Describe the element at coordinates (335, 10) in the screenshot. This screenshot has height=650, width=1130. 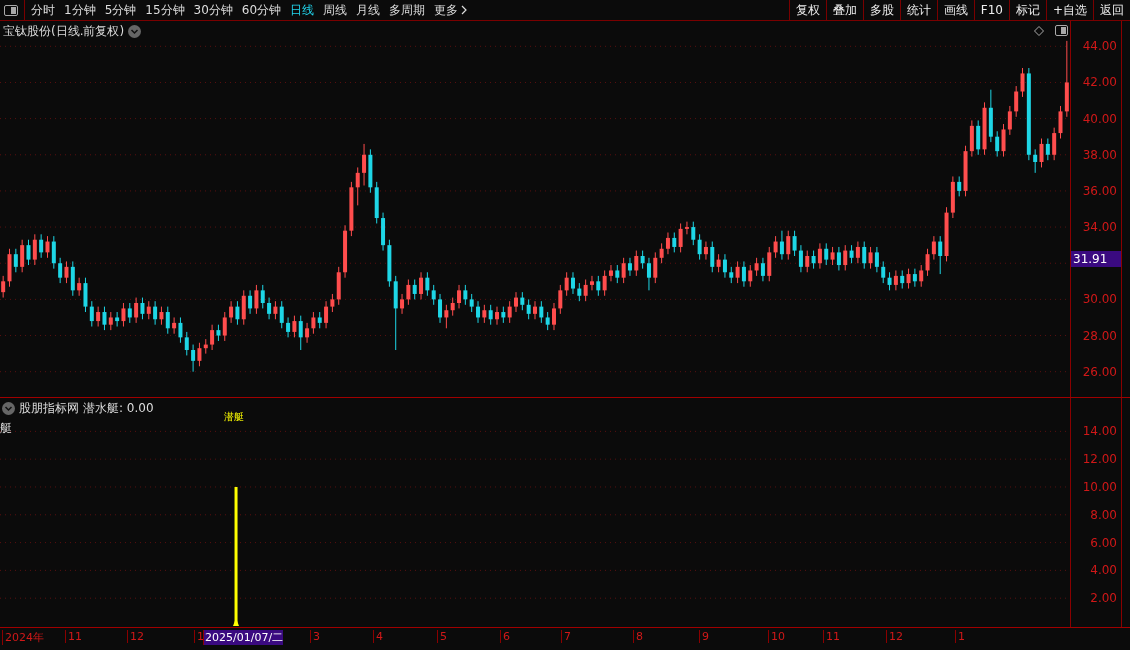
I see `period-tab: 周线` at that location.